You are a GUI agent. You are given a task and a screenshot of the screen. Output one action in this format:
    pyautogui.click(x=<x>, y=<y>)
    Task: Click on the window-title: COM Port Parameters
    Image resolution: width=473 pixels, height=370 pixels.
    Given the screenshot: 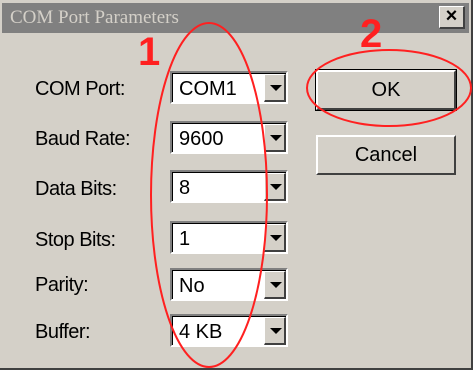 What is the action you would take?
    pyautogui.click(x=94, y=17)
    